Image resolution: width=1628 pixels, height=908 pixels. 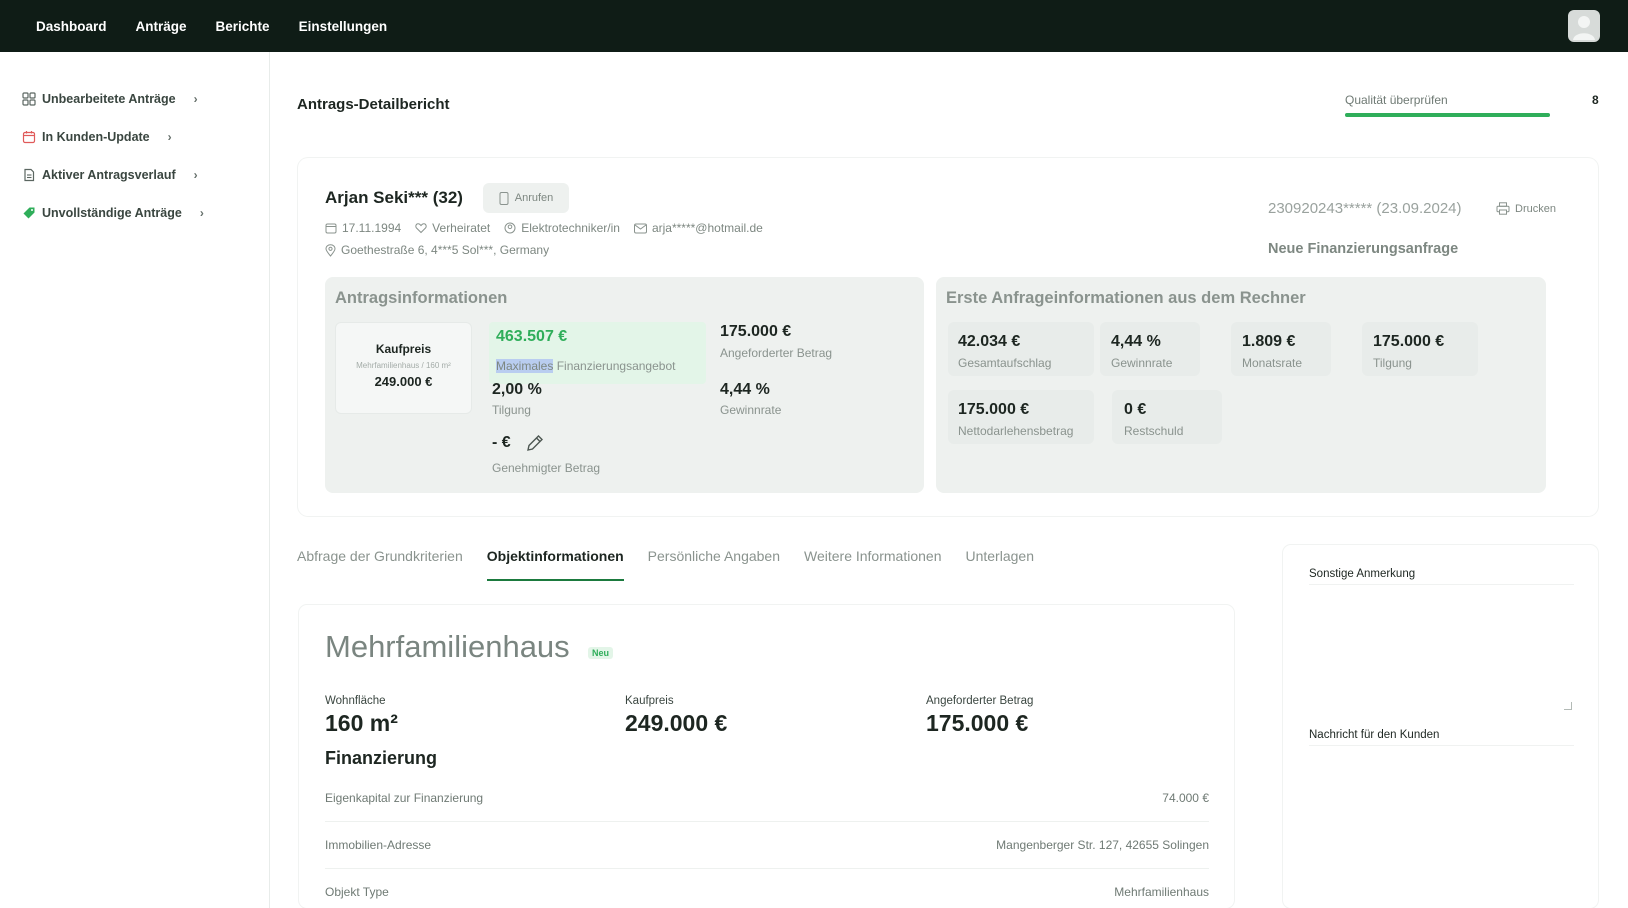 I want to click on tab-objektinformationen: Objektinformationen, so click(x=555, y=564).